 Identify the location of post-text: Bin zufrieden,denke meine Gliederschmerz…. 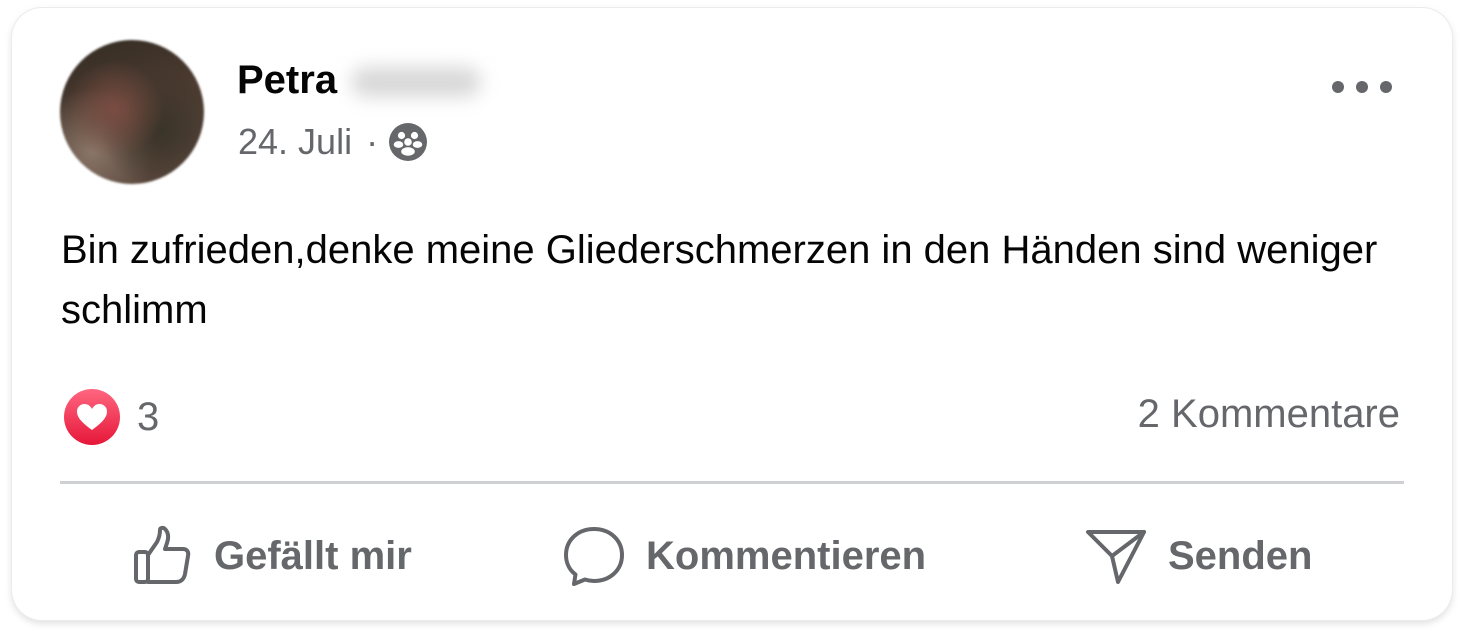
(719, 280).